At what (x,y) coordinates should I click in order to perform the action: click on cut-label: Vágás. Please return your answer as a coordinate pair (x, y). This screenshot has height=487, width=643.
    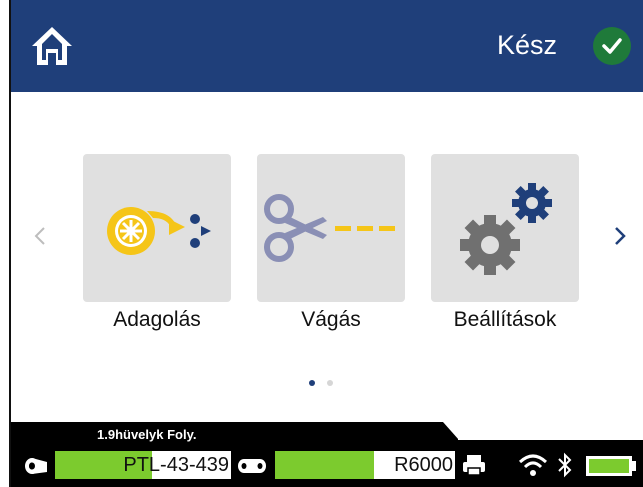
    Looking at the image, I should click on (331, 319).